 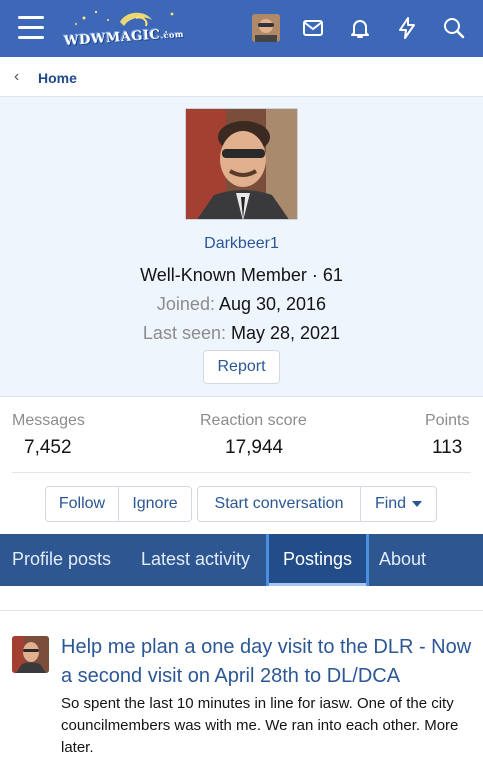 What do you see at coordinates (17, 76) in the screenshot?
I see `chevron-left-icon: ‹` at bounding box center [17, 76].